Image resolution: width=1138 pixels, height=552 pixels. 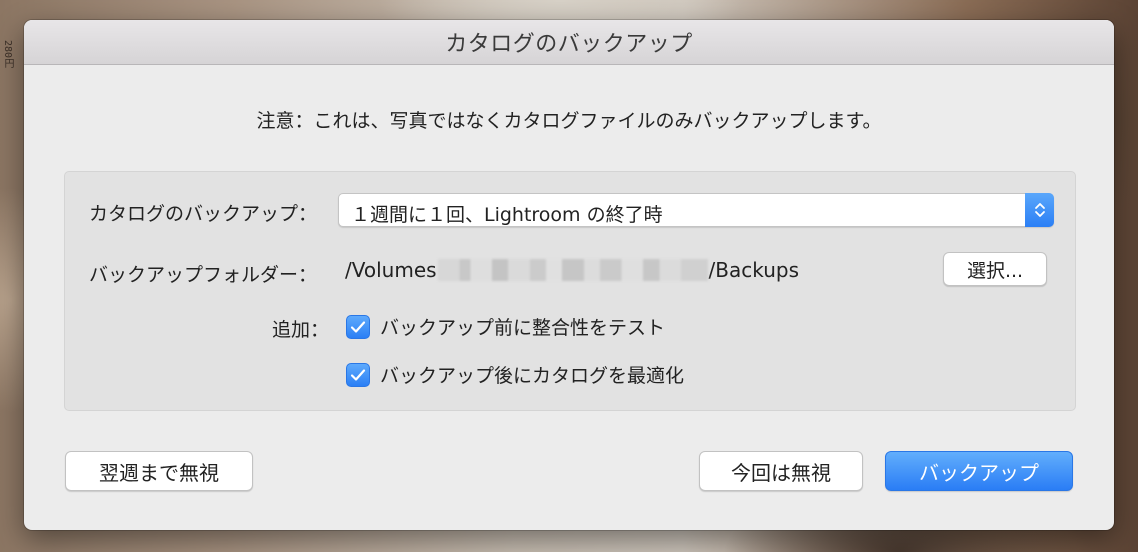 I want to click on folder-path-start: /Volumes, so click(x=391, y=270).